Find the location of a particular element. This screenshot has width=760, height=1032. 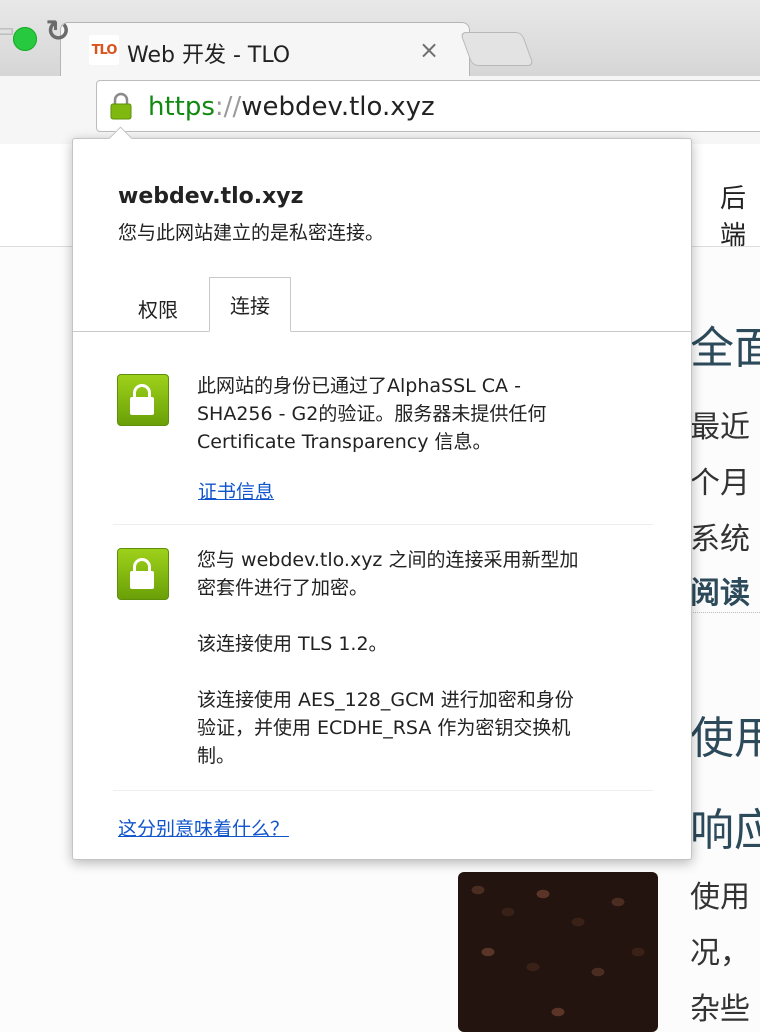

tab-close-icon: × is located at coordinates (429, 50).